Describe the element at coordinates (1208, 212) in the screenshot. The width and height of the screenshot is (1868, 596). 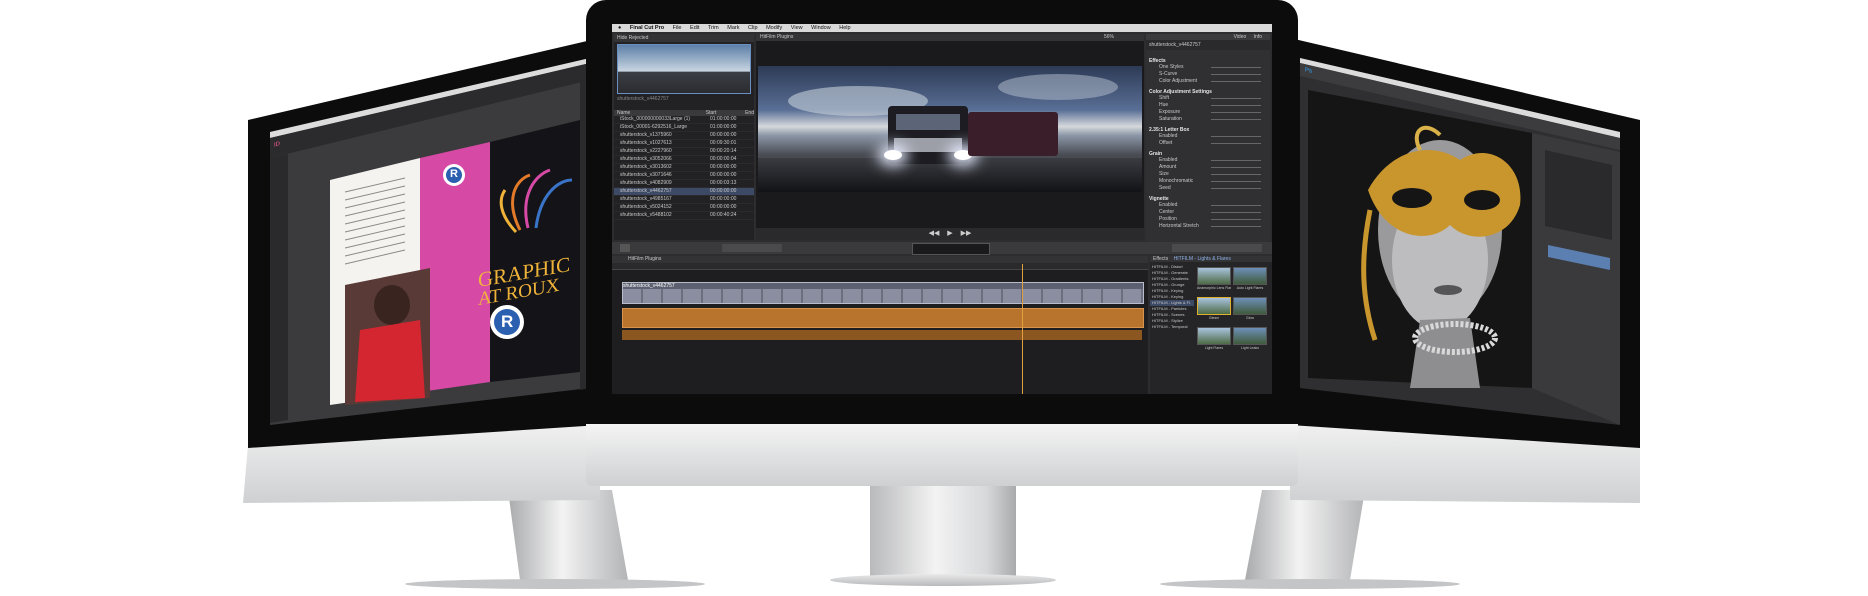
I see `inspector-field: Center` at that location.